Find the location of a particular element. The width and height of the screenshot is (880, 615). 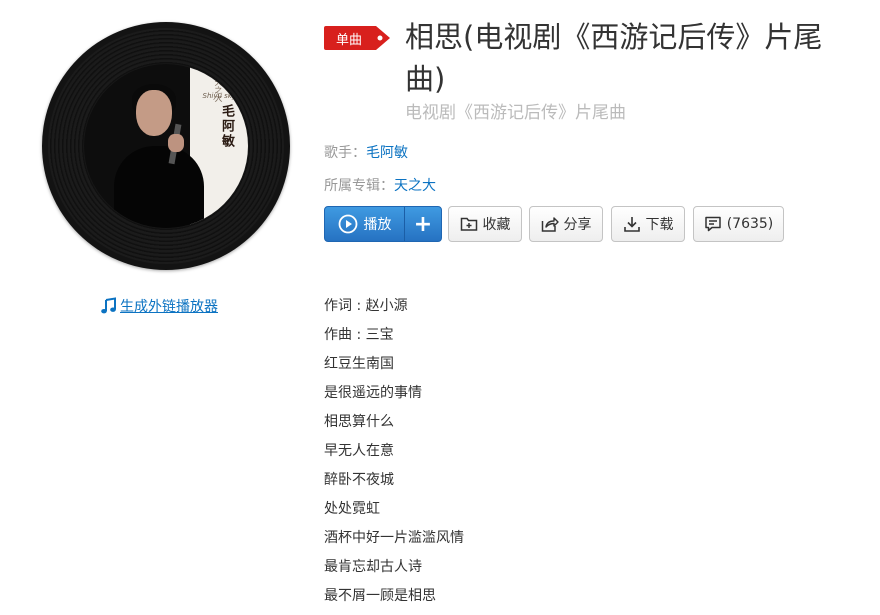

play-button-group: 播放 + is located at coordinates (383, 224).